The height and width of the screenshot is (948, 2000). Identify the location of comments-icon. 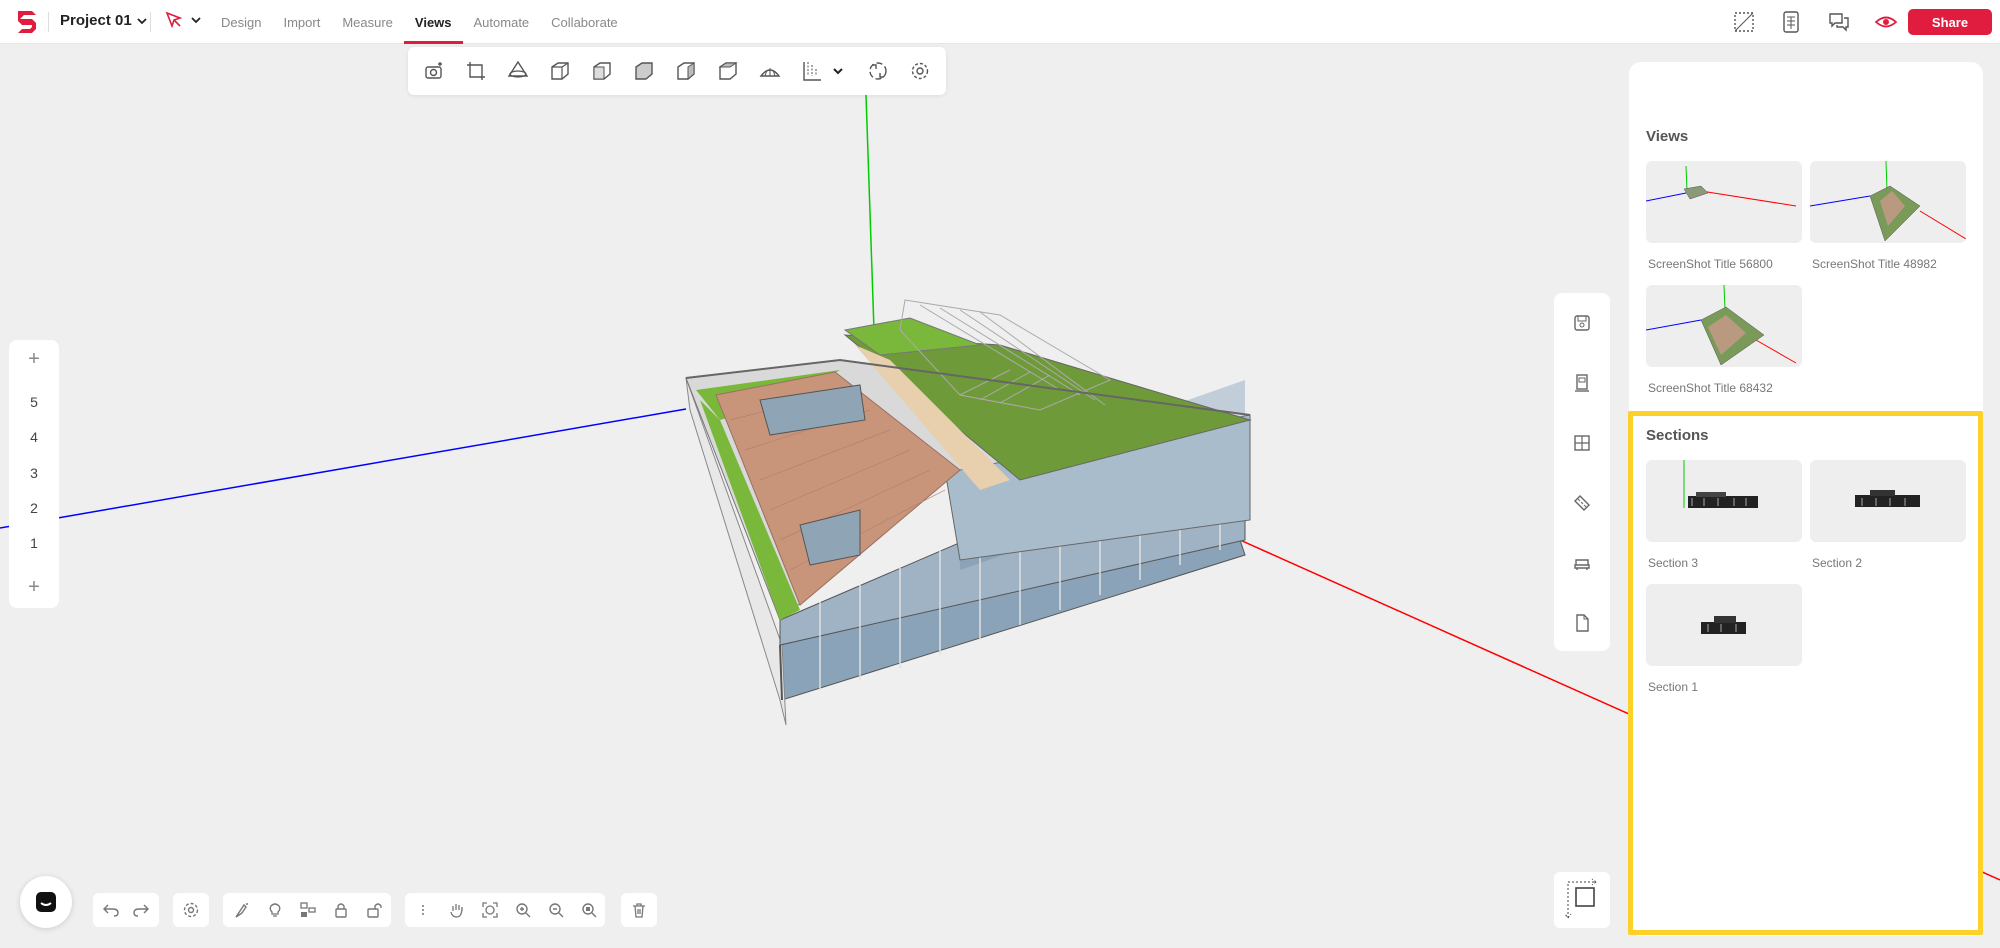
(1839, 22).